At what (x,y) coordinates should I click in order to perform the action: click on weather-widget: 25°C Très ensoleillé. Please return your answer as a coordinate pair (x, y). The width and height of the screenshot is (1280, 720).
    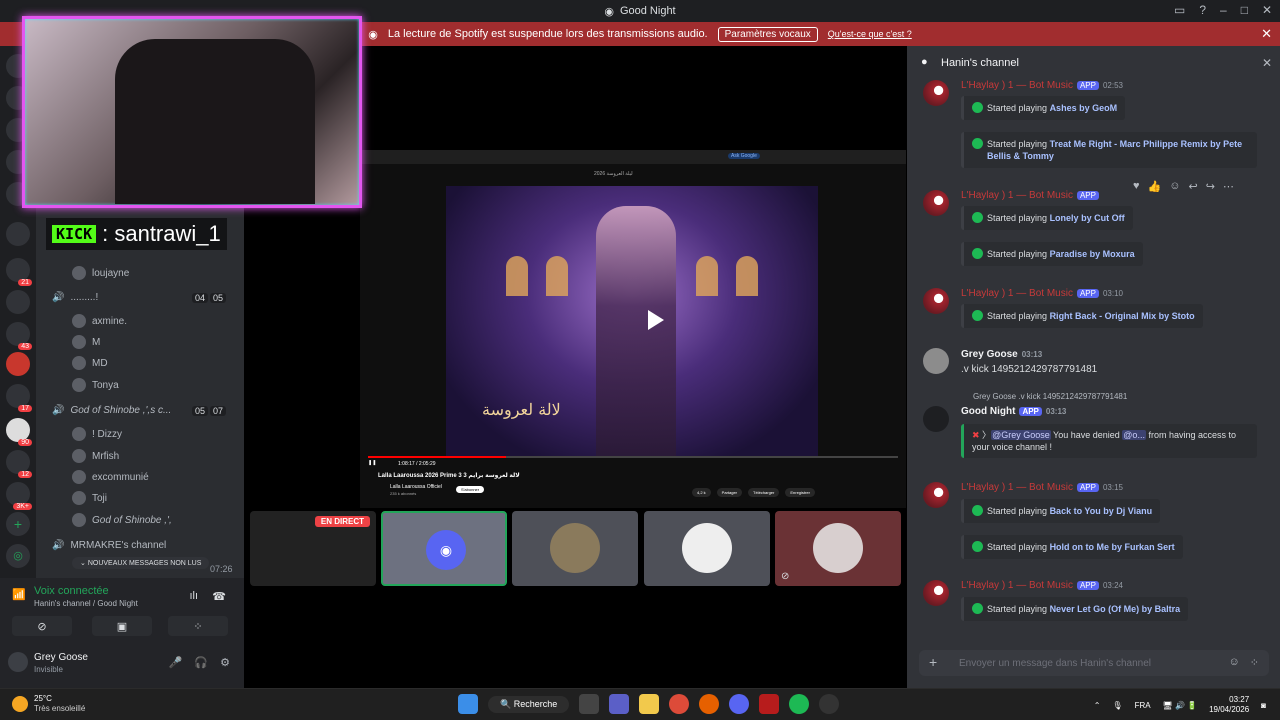
    Looking at the image, I should click on (48, 704).